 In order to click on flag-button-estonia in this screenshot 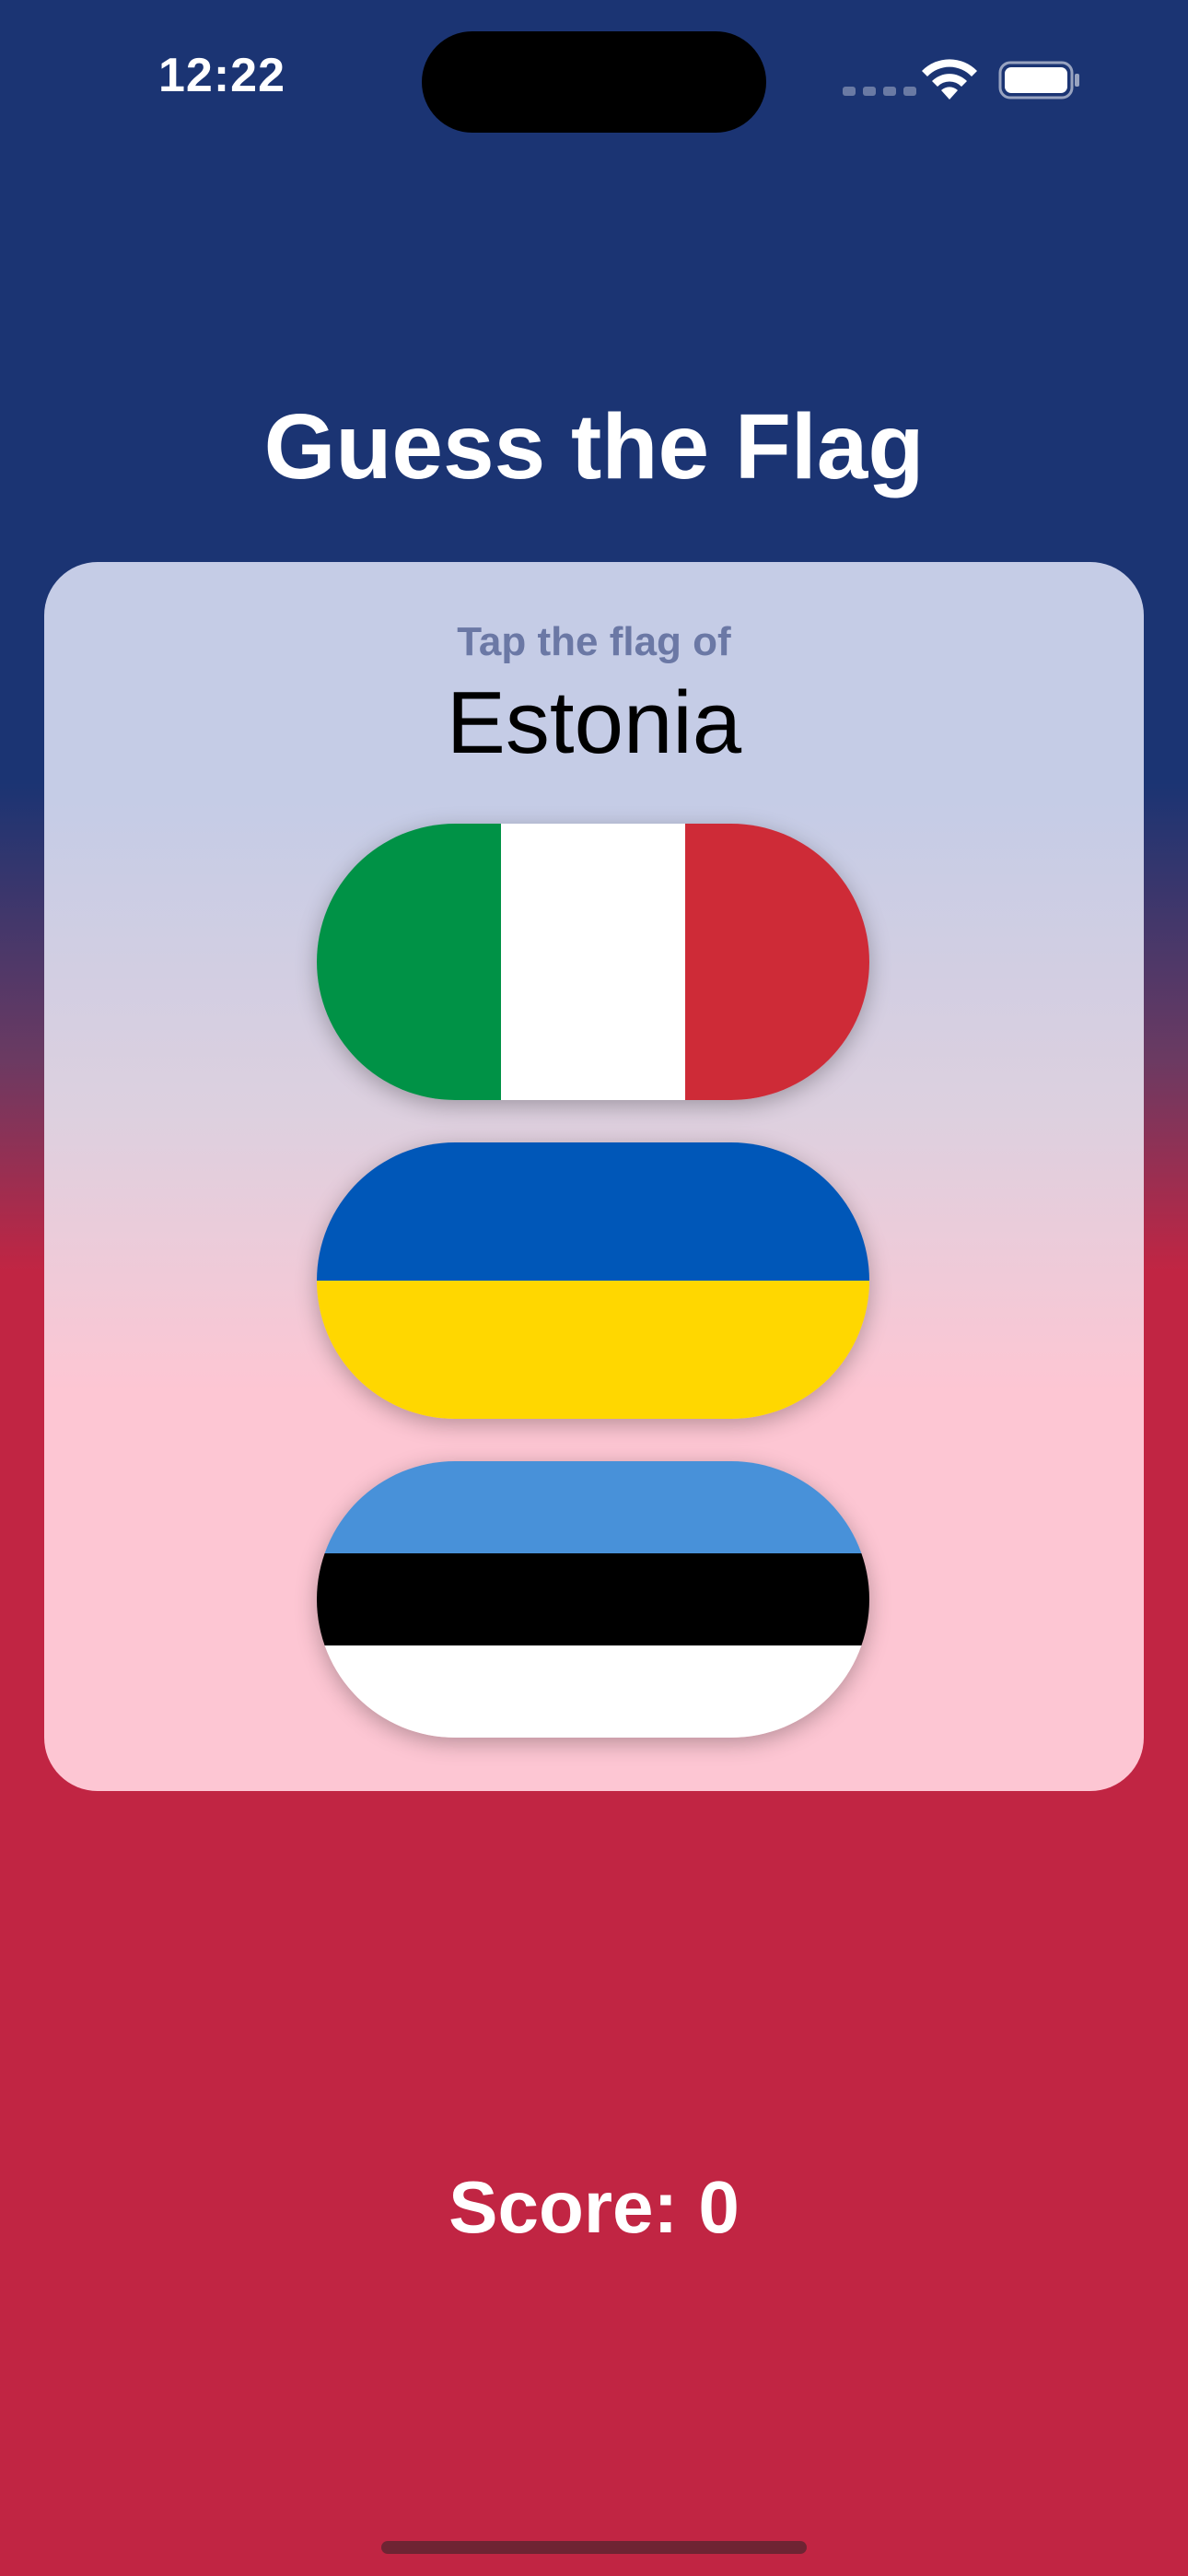, I will do `click(593, 1599)`.